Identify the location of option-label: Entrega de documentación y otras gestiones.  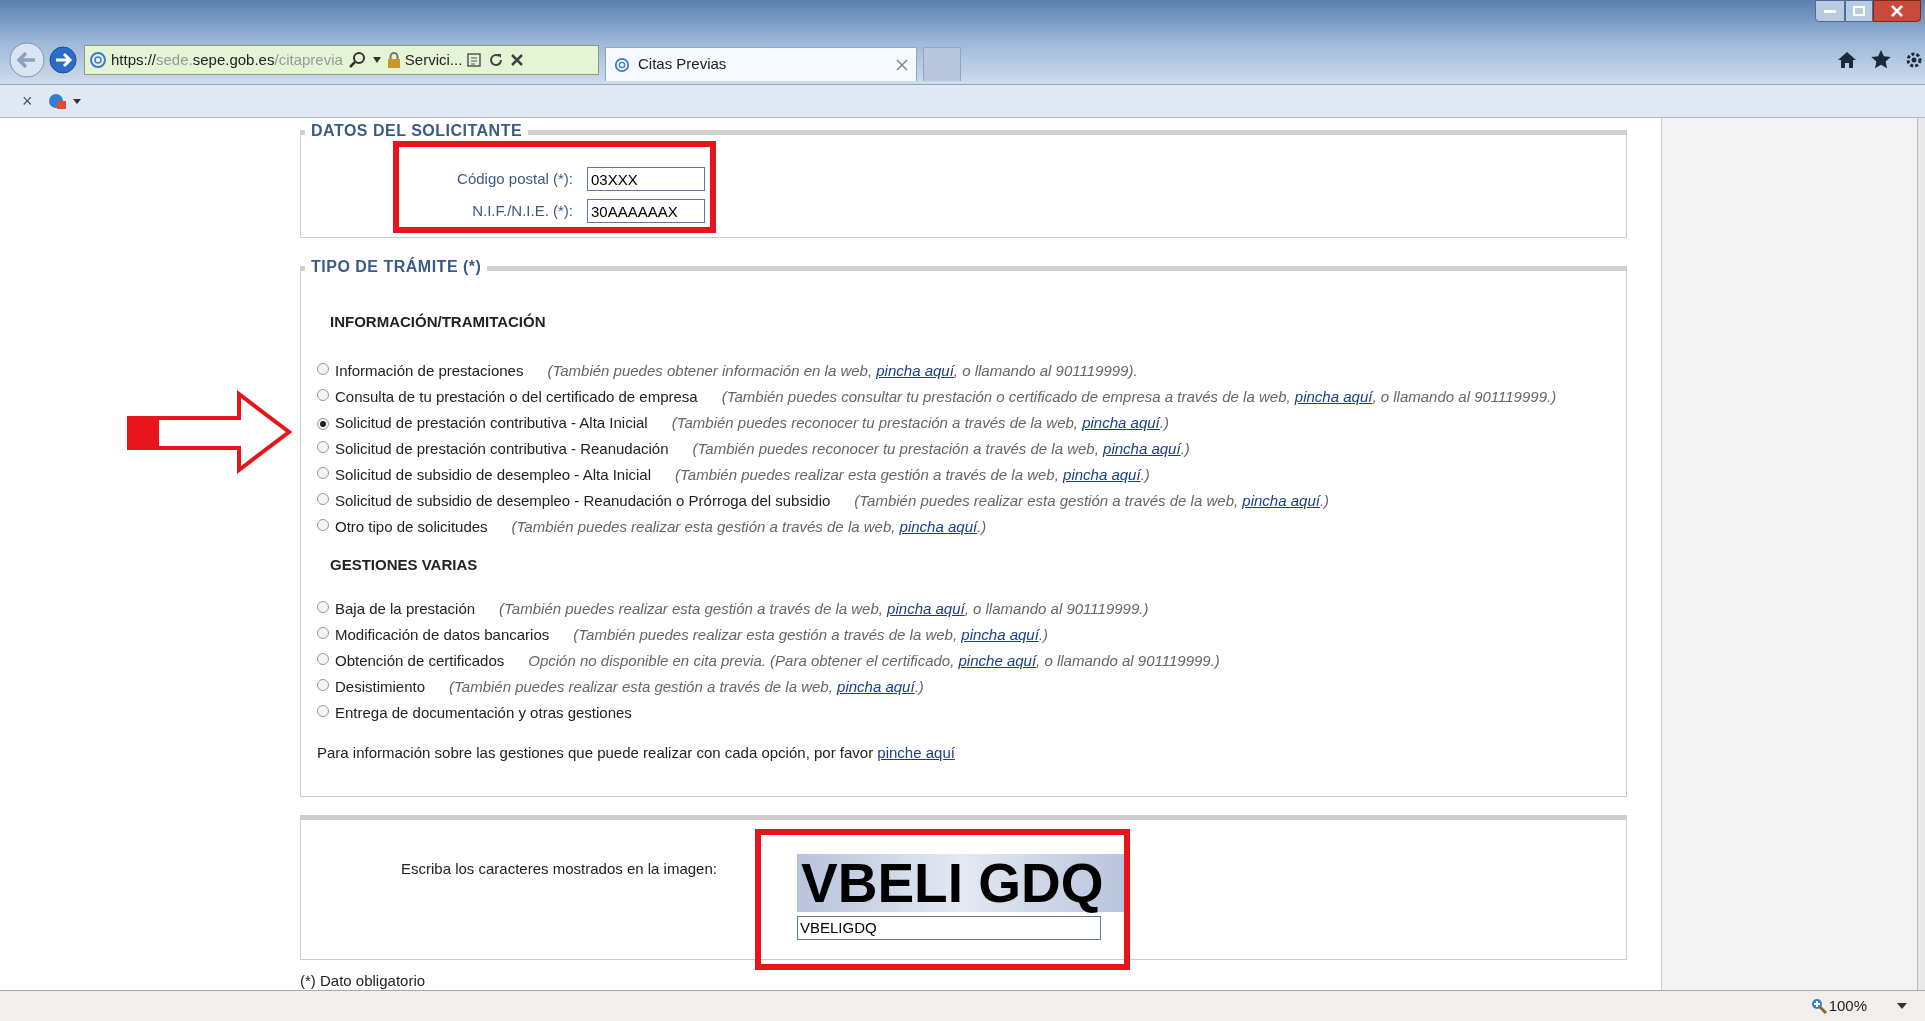
(483, 713).